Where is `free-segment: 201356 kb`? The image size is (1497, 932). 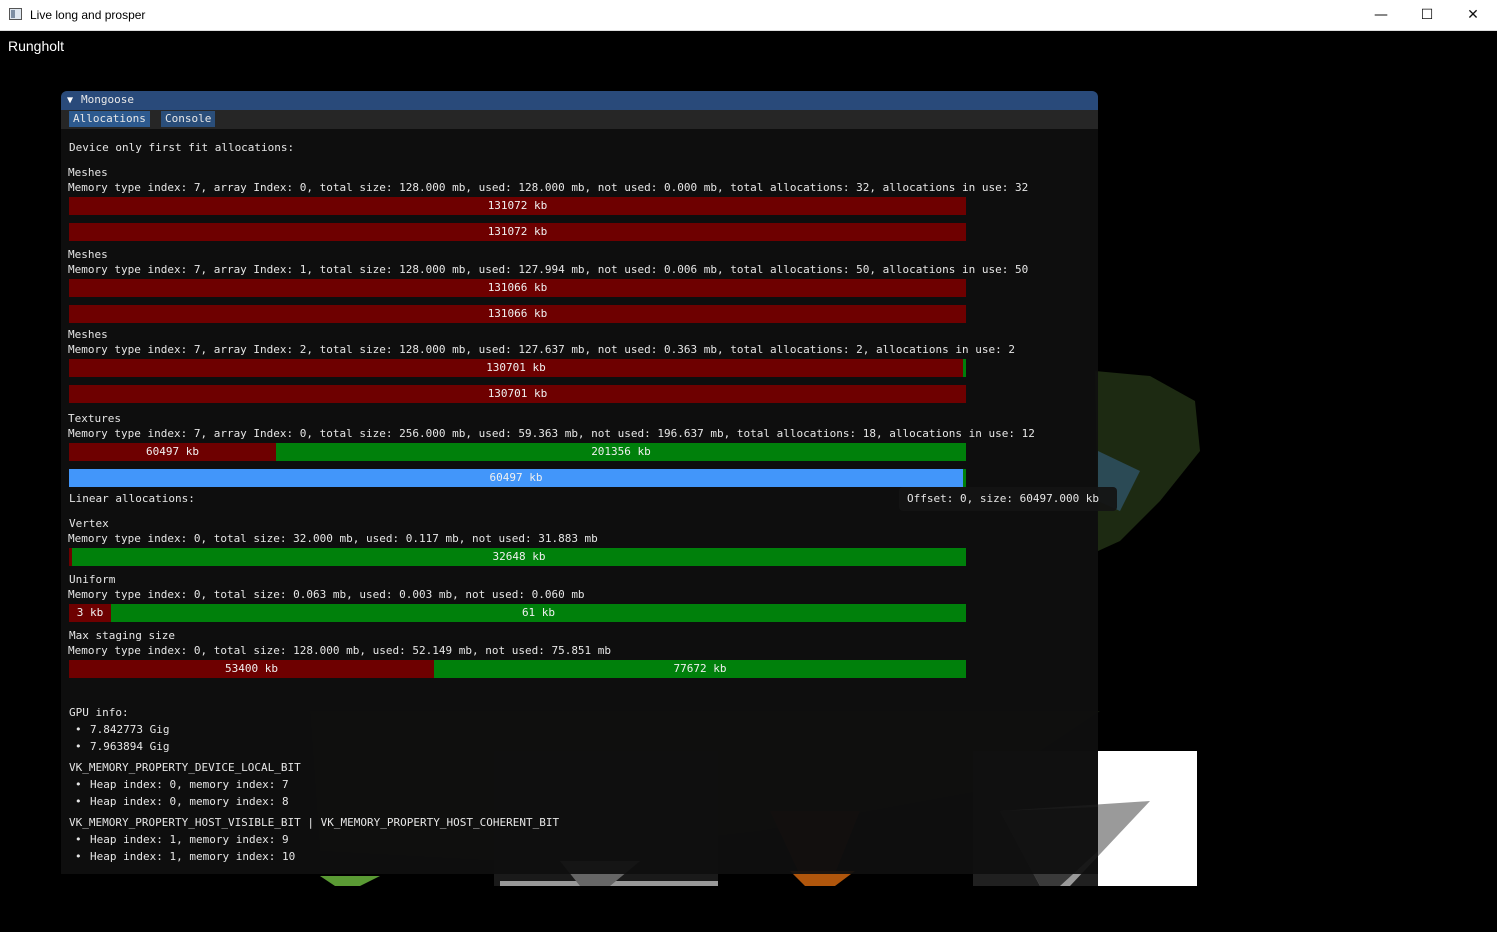
free-segment: 201356 kb is located at coordinates (621, 452).